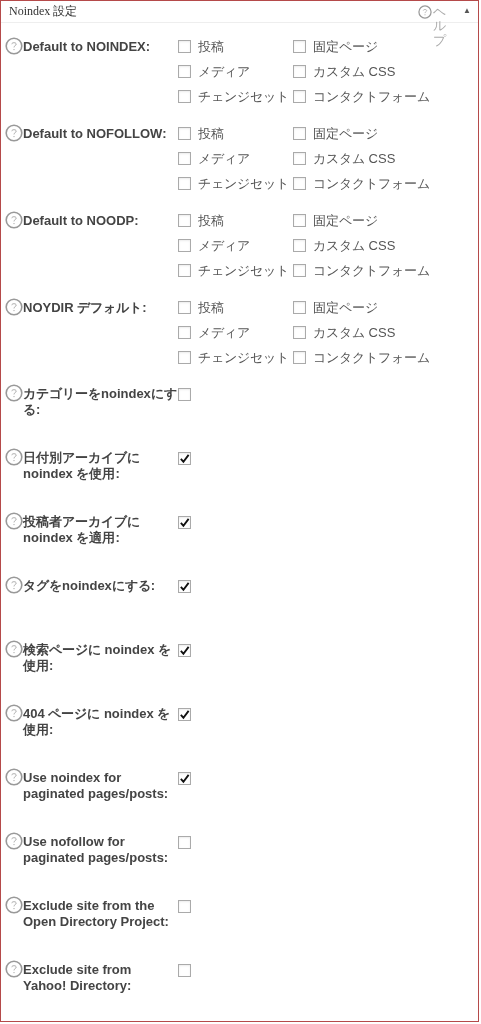 The width and height of the screenshot is (481, 1024). What do you see at coordinates (43, 11) in the screenshot?
I see `panel-title: Noindex 設定` at bounding box center [43, 11].